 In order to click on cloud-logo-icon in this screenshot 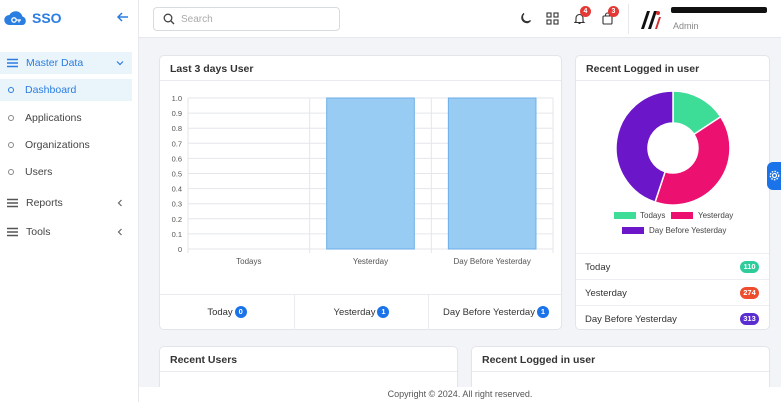, I will do `click(15, 18)`.